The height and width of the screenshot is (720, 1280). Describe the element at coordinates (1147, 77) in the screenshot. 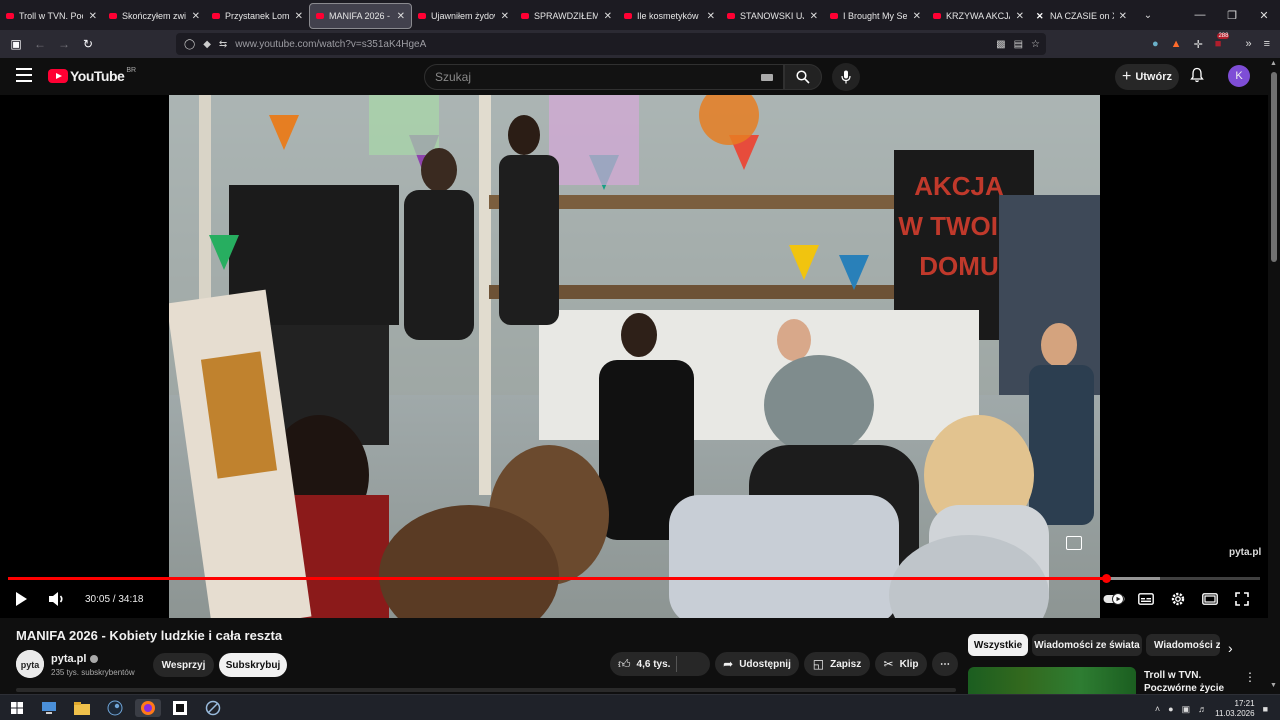

I see `create-button: + Utwórz` at that location.